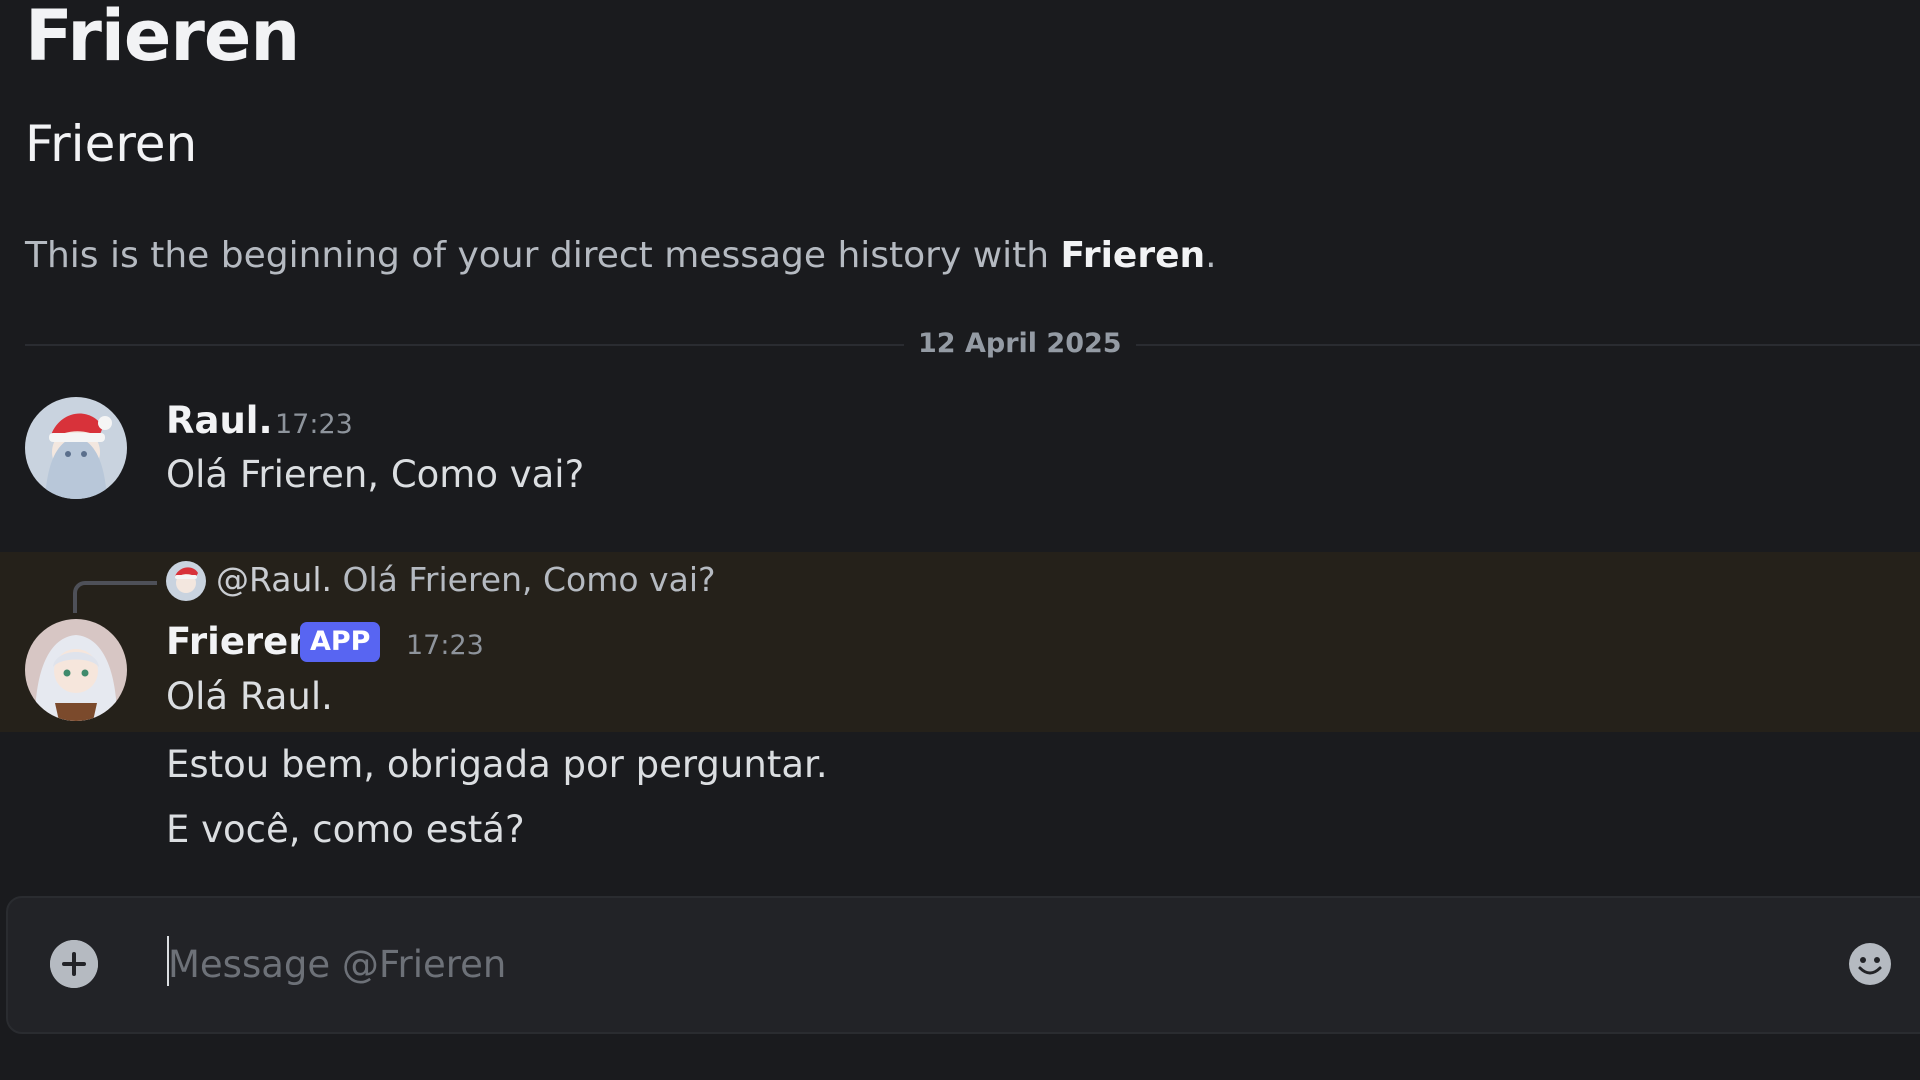  What do you see at coordinates (524, 579) in the screenshot?
I see `reply-preview-text: Olá Frieren, Como vai?` at bounding box center [524, 579].